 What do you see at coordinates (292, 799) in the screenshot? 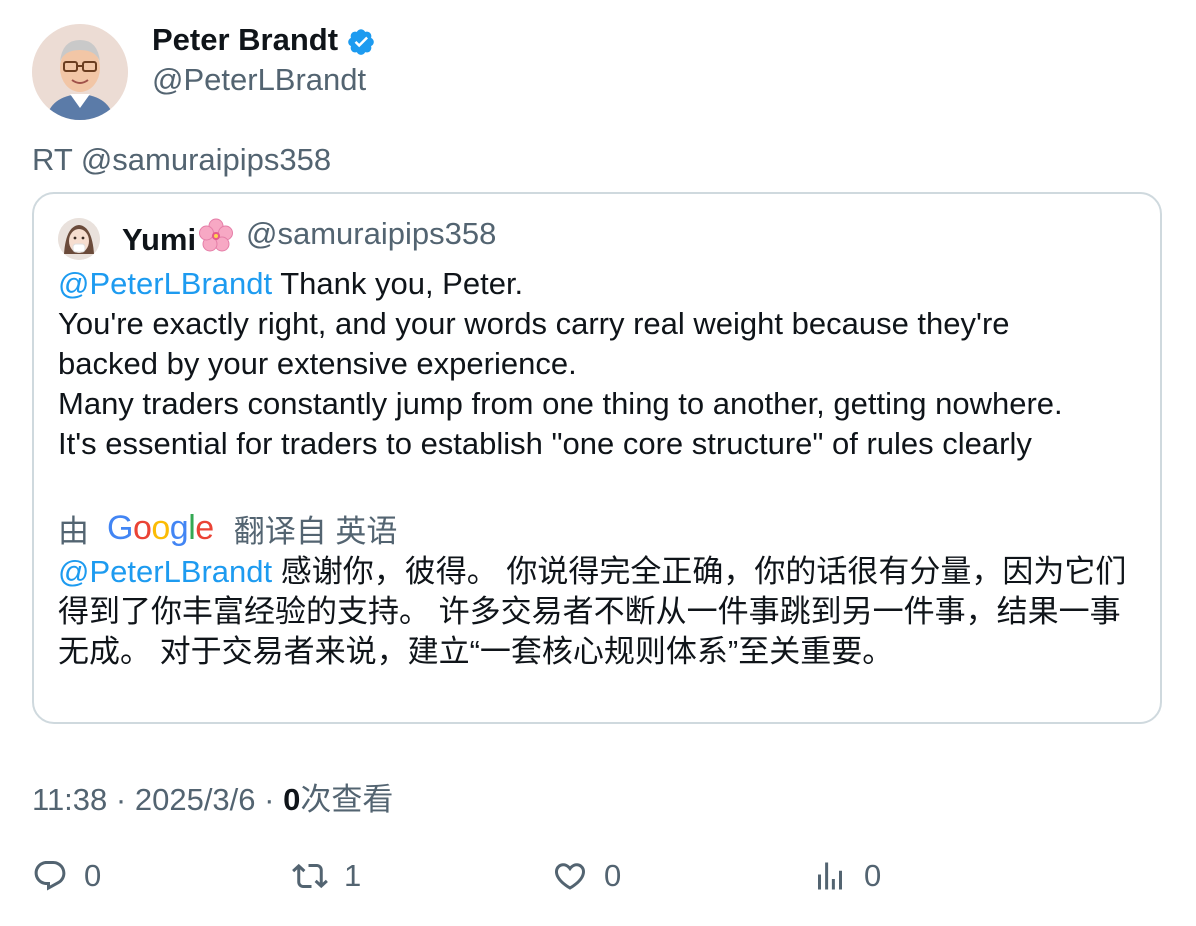
I see `views-count: 0` at bounding box center [292, 799].